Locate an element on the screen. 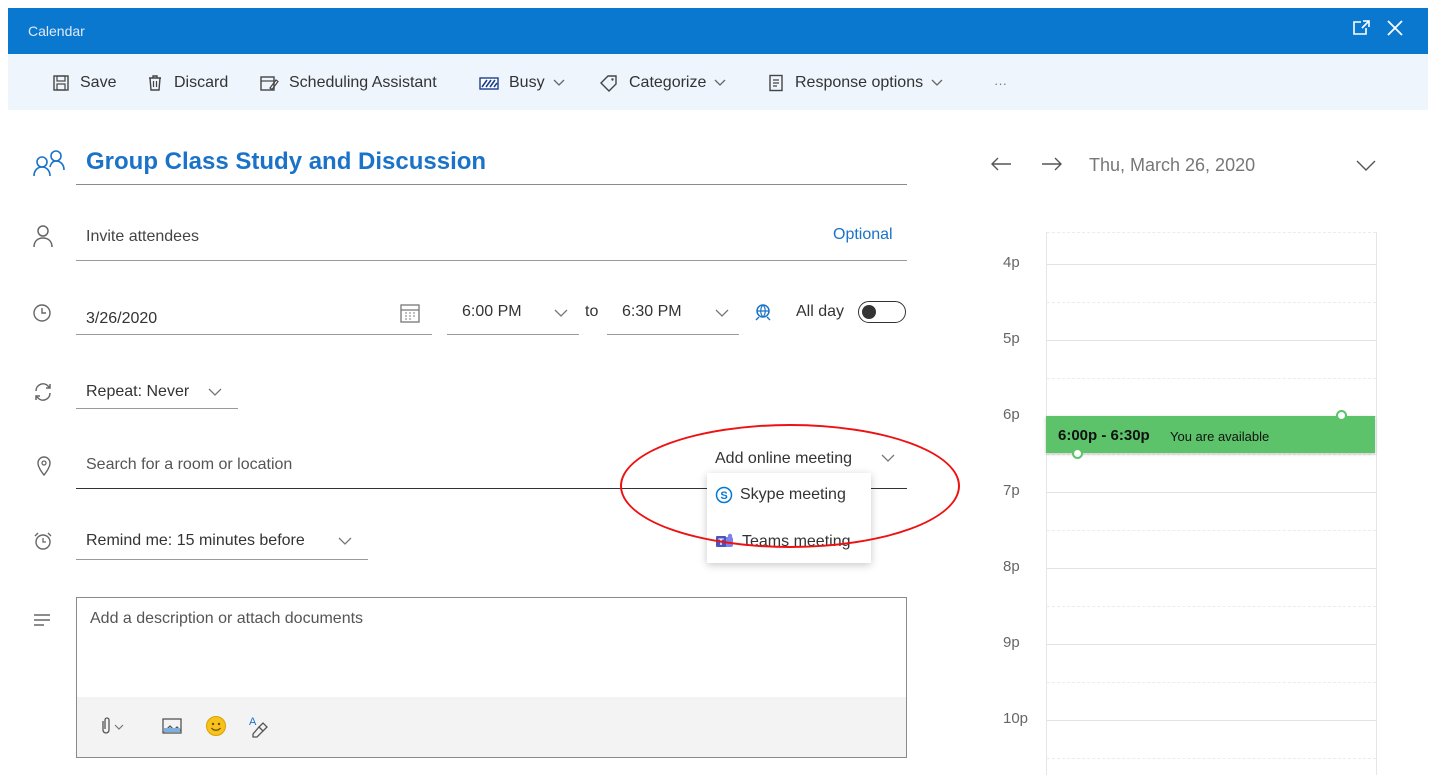 Image resolution: width=1432 pixels, height=775 pixels. save-button: Save is located at coordinates (84, 83).